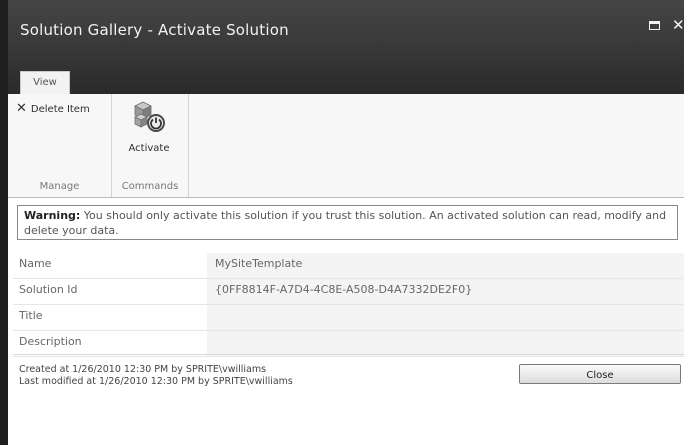 The image size is (684, 445). What do you see at coordinates (48, 289) in the screenshot?
I see `property-label: Solution Id` at bounding box center [48, 289].